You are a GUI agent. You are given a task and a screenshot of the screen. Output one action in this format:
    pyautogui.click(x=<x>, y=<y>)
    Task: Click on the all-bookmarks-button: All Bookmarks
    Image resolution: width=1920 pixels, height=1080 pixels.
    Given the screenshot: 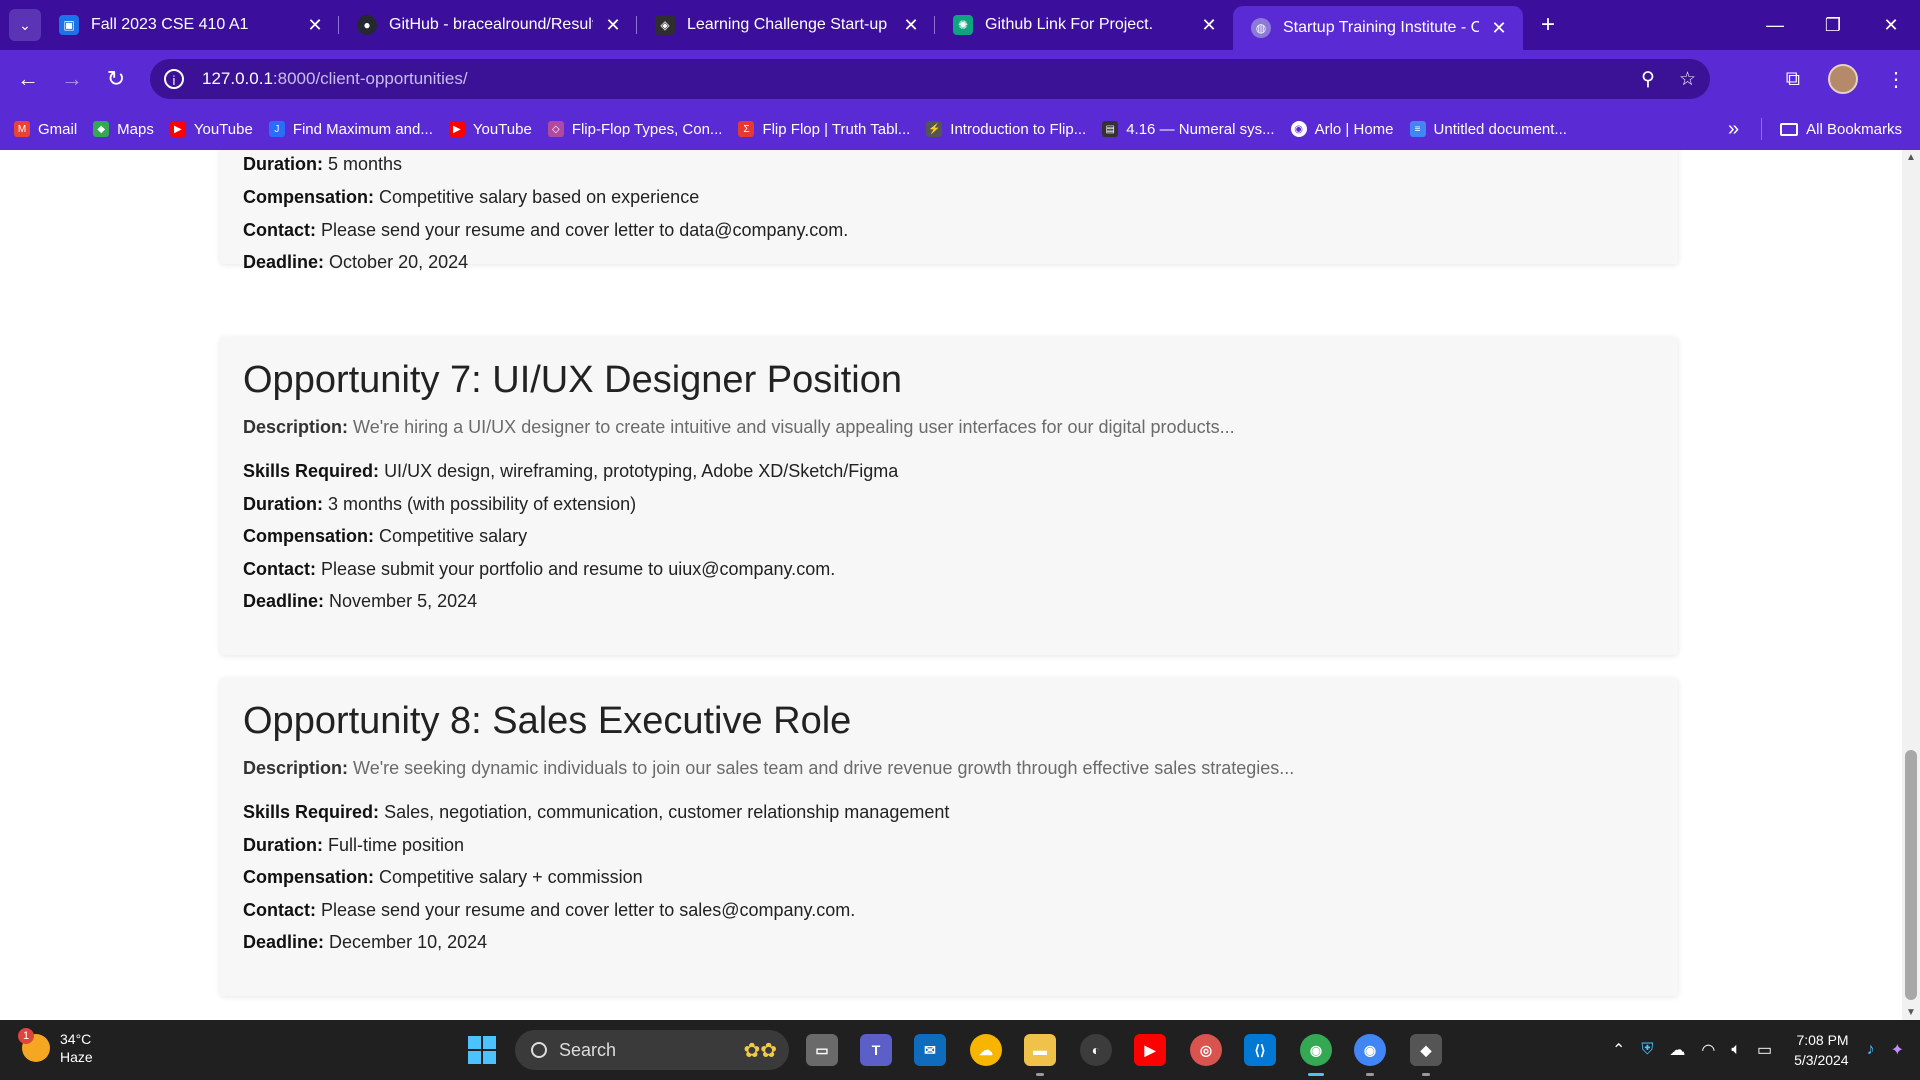 What is the action you would take?
    pyautogui.click(x=1854, y=129)
    